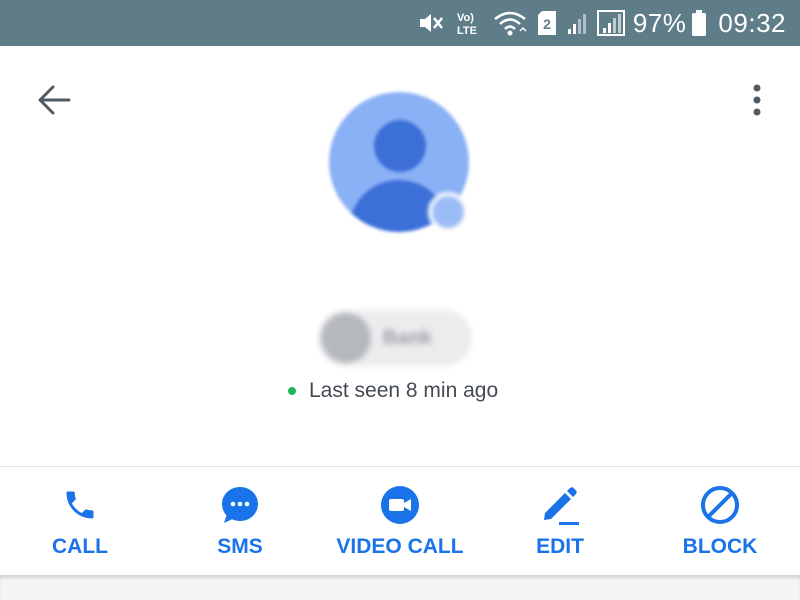 The image size is (800, 600). I want to click on avatar-head, so click(400, 146).